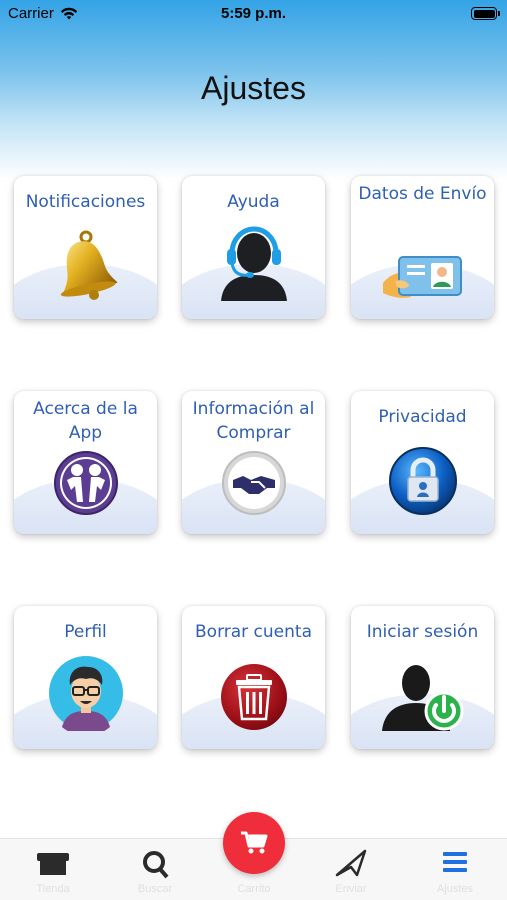 The width and height of the screenshot is (507, 900). Describe the element at coordinates (85, 421) in the screenshot. I see `tile-label: Acerca de la App` at that location.